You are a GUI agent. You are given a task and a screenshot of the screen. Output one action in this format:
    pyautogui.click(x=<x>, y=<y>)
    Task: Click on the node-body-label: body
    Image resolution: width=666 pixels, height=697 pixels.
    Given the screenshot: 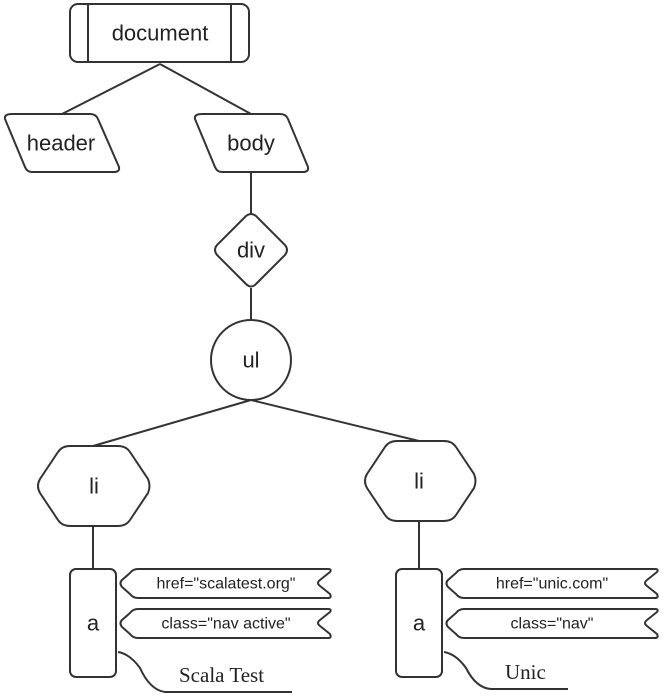 What is the action you would take?
    pyautogui.click(x=251, y=143)
    